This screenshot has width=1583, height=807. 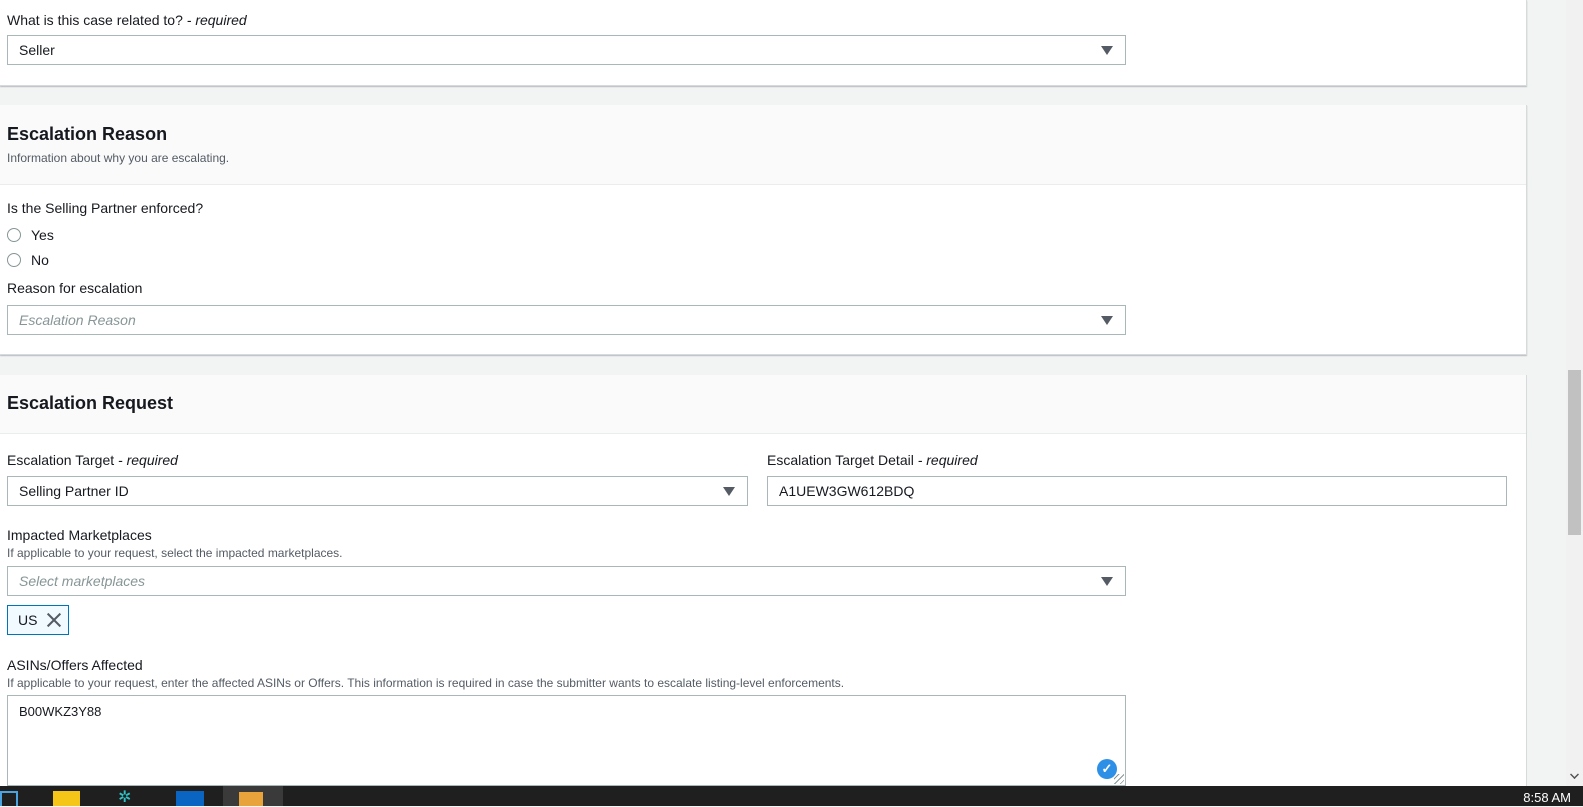 I want to click on active-app-slot, so click(x=253, y=796).